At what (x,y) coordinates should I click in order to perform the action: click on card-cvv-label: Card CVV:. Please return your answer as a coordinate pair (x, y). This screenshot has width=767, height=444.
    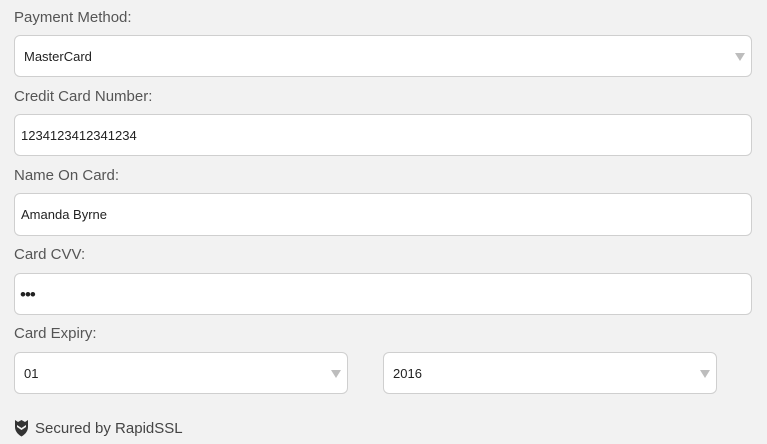
    Looking at the image, I should click on (50, 254).